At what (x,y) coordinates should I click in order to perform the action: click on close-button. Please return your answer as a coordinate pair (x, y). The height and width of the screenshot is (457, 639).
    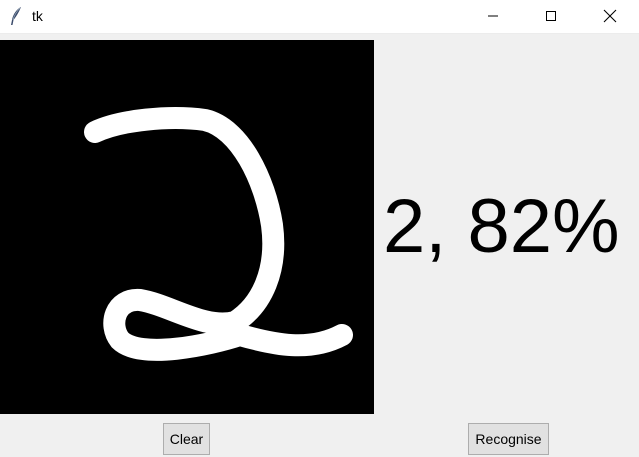
    Looking at the image, I should click on (610, 16).